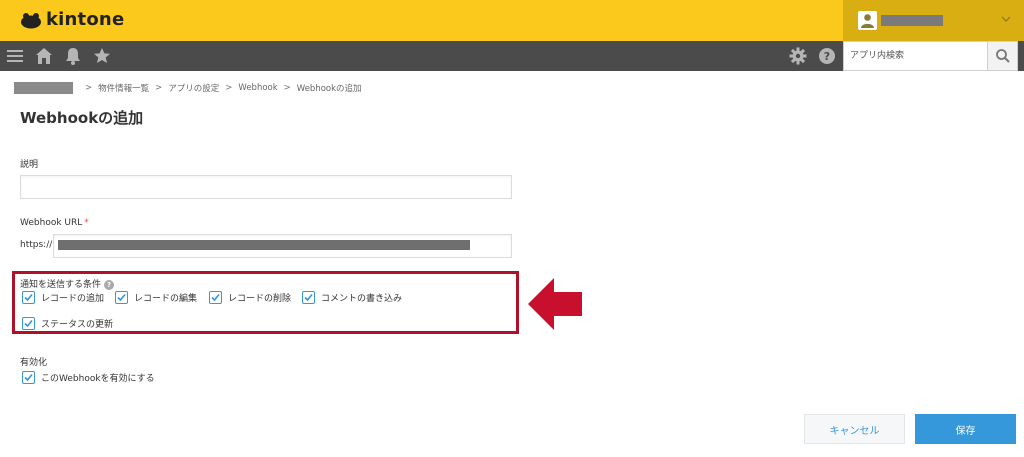 Image resolution: width=1024 pixels, height=457 pixels. What do you see at coordinates (512, 20) in the screenshot?
I see `top-header: kintone` at bounding box center [512, 20].